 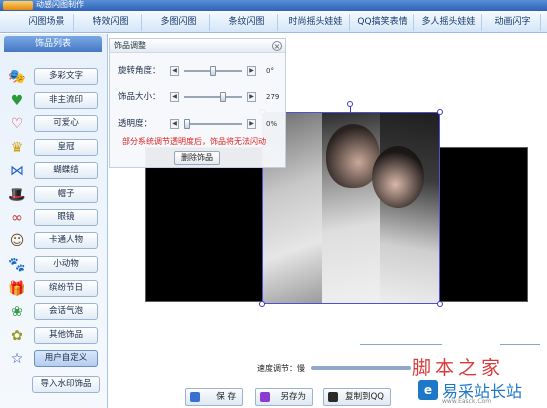 What do you see at coordinates (17, 289) in the screenshot?
I see `gift-icon: 🎁` at bounding box center [17, 289].